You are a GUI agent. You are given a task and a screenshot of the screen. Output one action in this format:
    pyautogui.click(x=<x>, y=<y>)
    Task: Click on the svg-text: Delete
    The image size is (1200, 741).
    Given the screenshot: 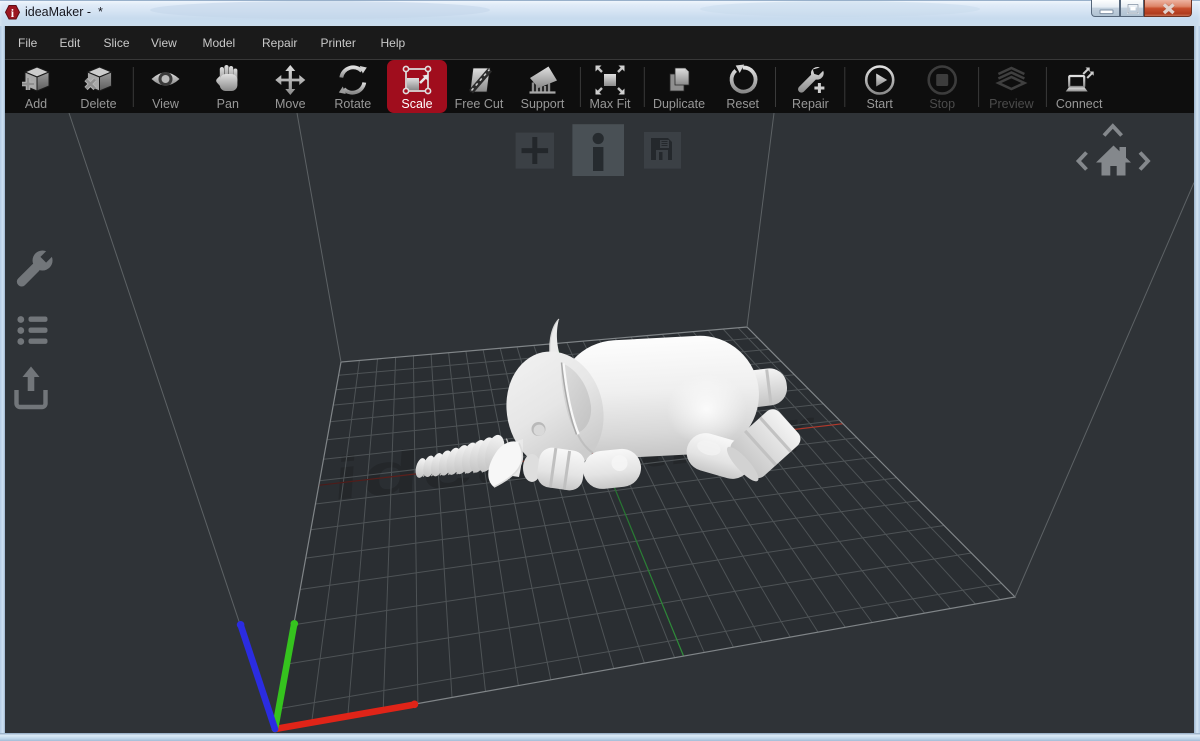 What is the action you would take?
    pyautogui.click(x=98, y=104)
    